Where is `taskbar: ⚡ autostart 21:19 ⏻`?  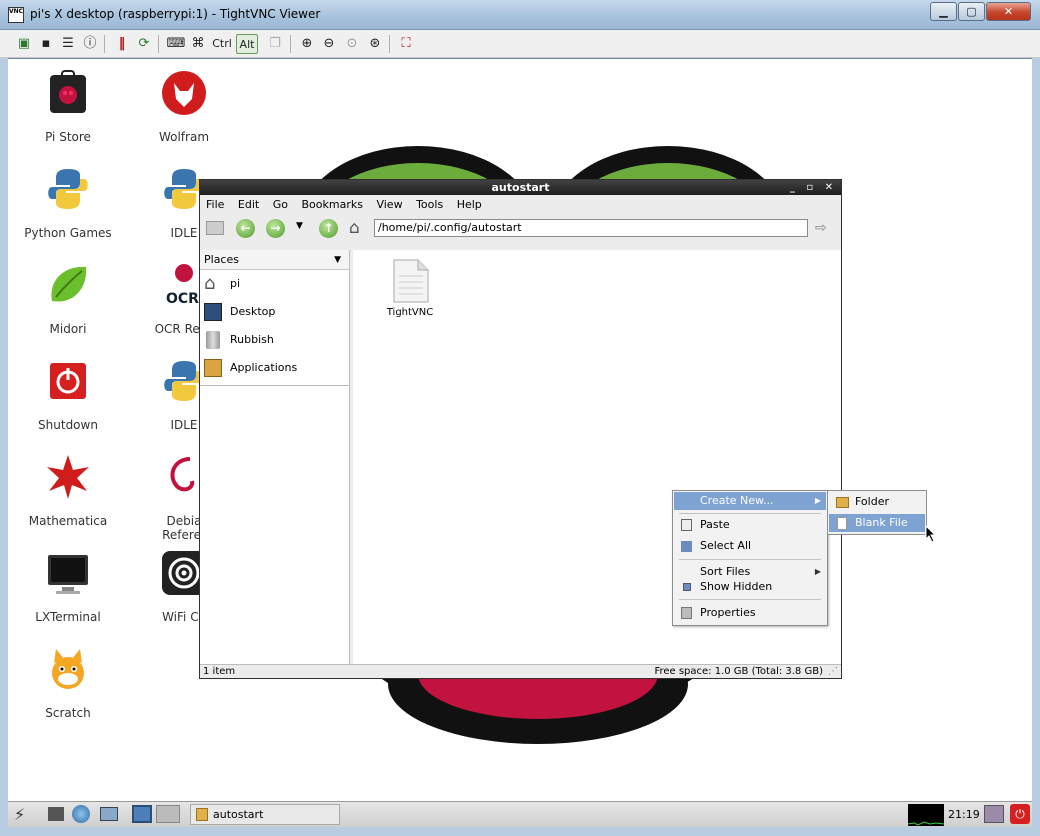
taskbar: ⚡ autostart 21:19 ⏻ is located at coordinates (520, 814).